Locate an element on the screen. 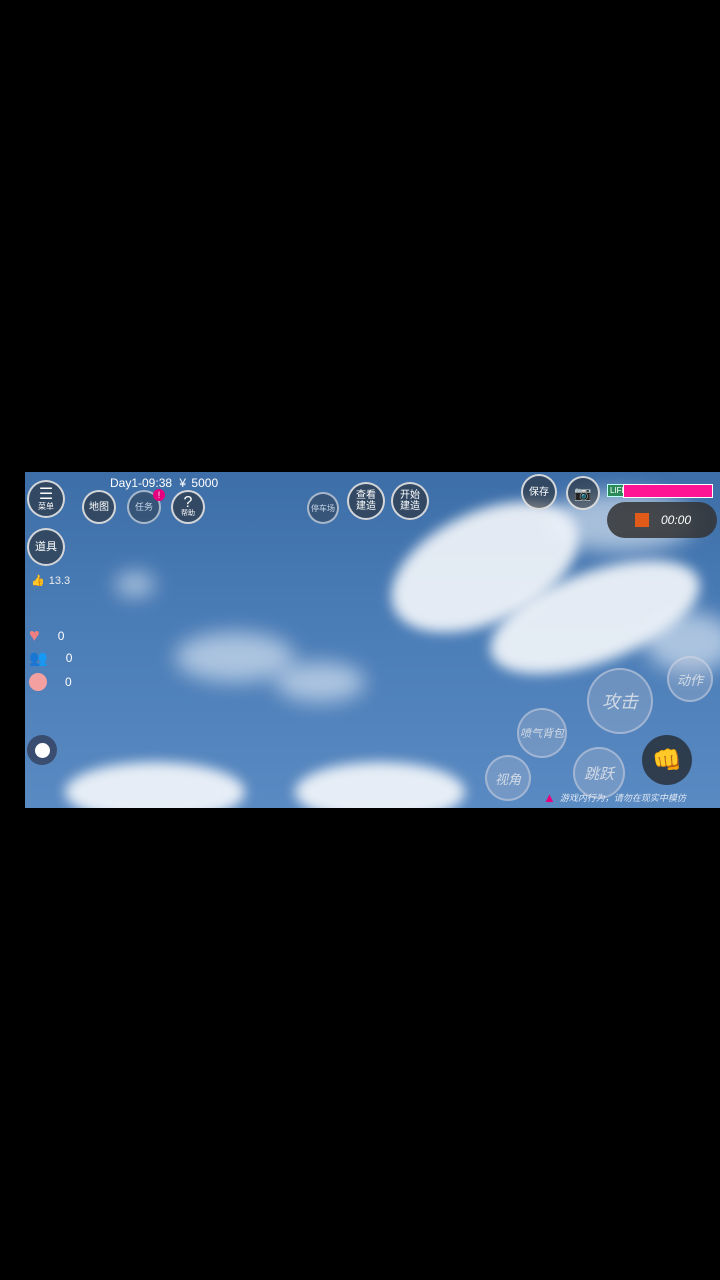 This screenshot has width=720, height=1280. fist-icon: 👊 is located at coordinates (667, 760).